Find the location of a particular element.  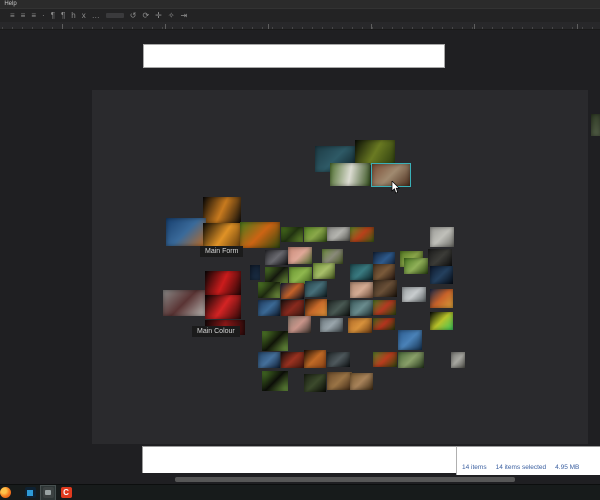

camera-app-icon is located at coordinates (48, 492).